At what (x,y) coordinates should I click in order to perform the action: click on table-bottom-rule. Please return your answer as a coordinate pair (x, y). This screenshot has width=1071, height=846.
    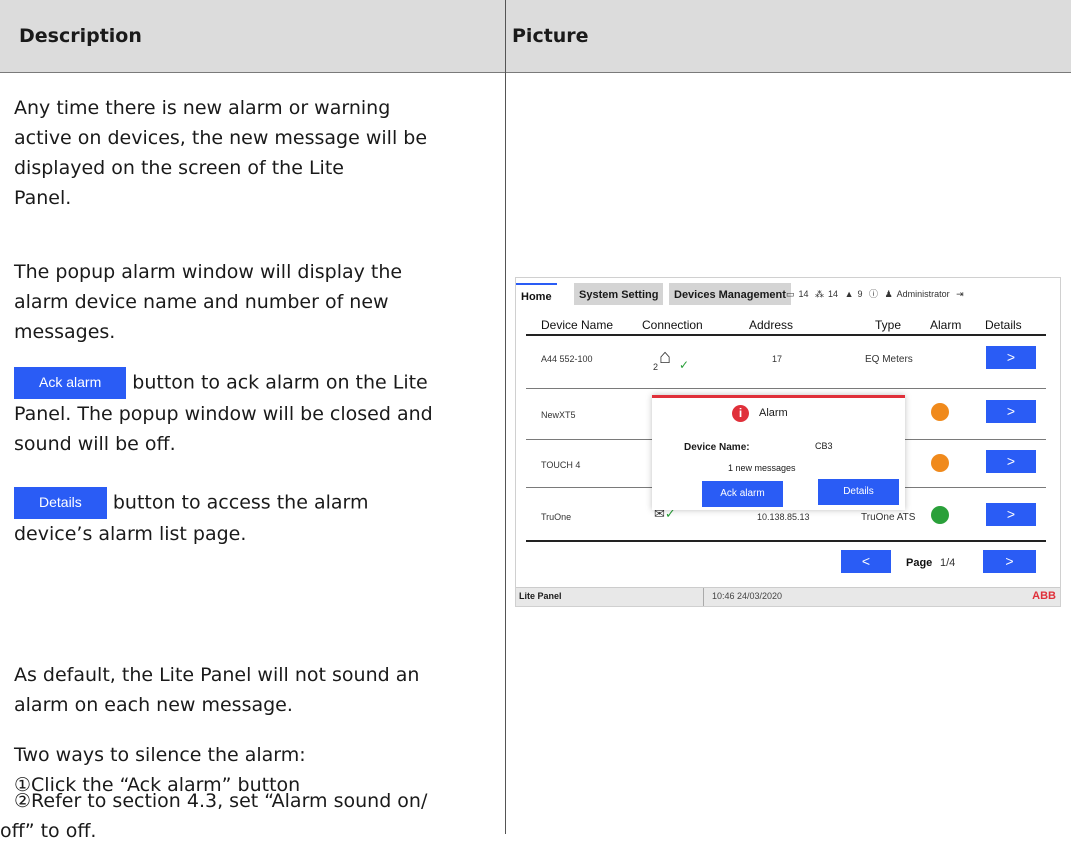
    Looking at the image, I should click on (786, 541).